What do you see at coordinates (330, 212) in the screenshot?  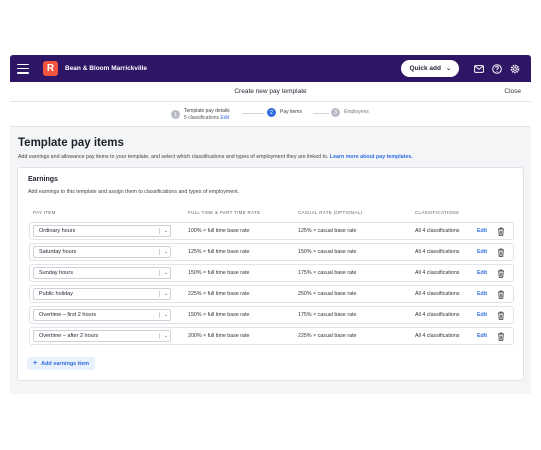 I see `column-header: CASUAL RATE (OPTIONAL)` at bounding box center [330, 212].